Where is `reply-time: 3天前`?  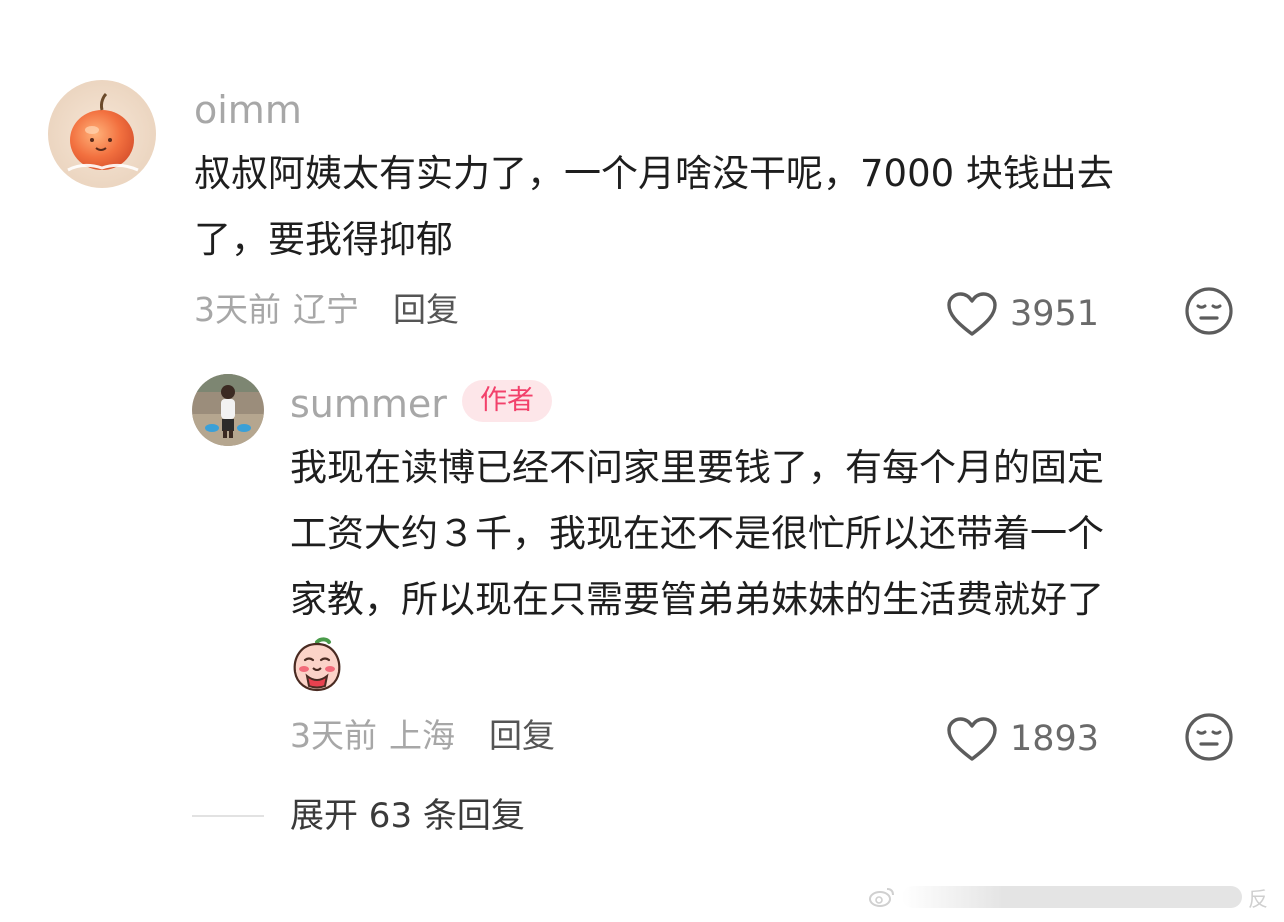
reply-time: 3天前 is located at coordinates (333, 735).